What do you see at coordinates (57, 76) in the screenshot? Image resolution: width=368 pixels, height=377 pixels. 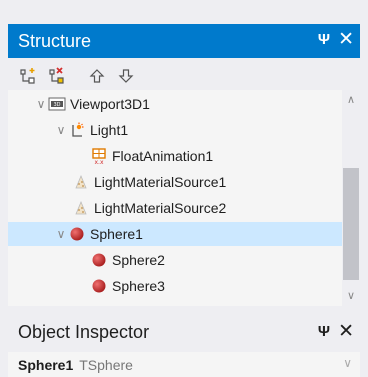 I see `delete-item-icon` at bounding box center [57, 76].